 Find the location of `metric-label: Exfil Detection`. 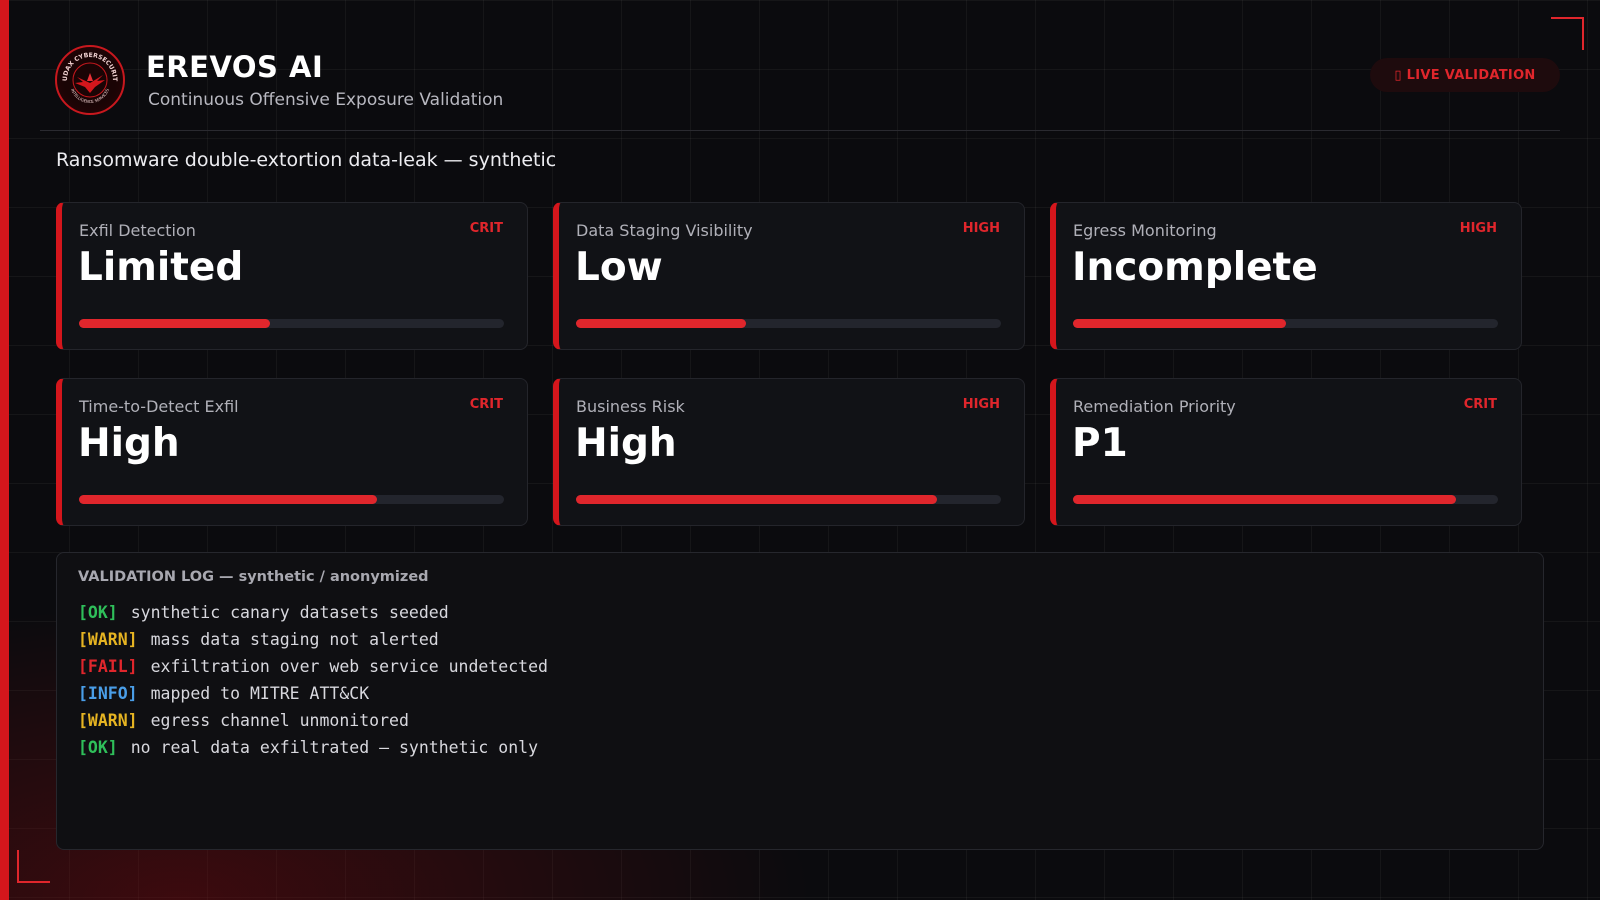

metric-label: Exfil Detection is located at coordinates (137, 230).